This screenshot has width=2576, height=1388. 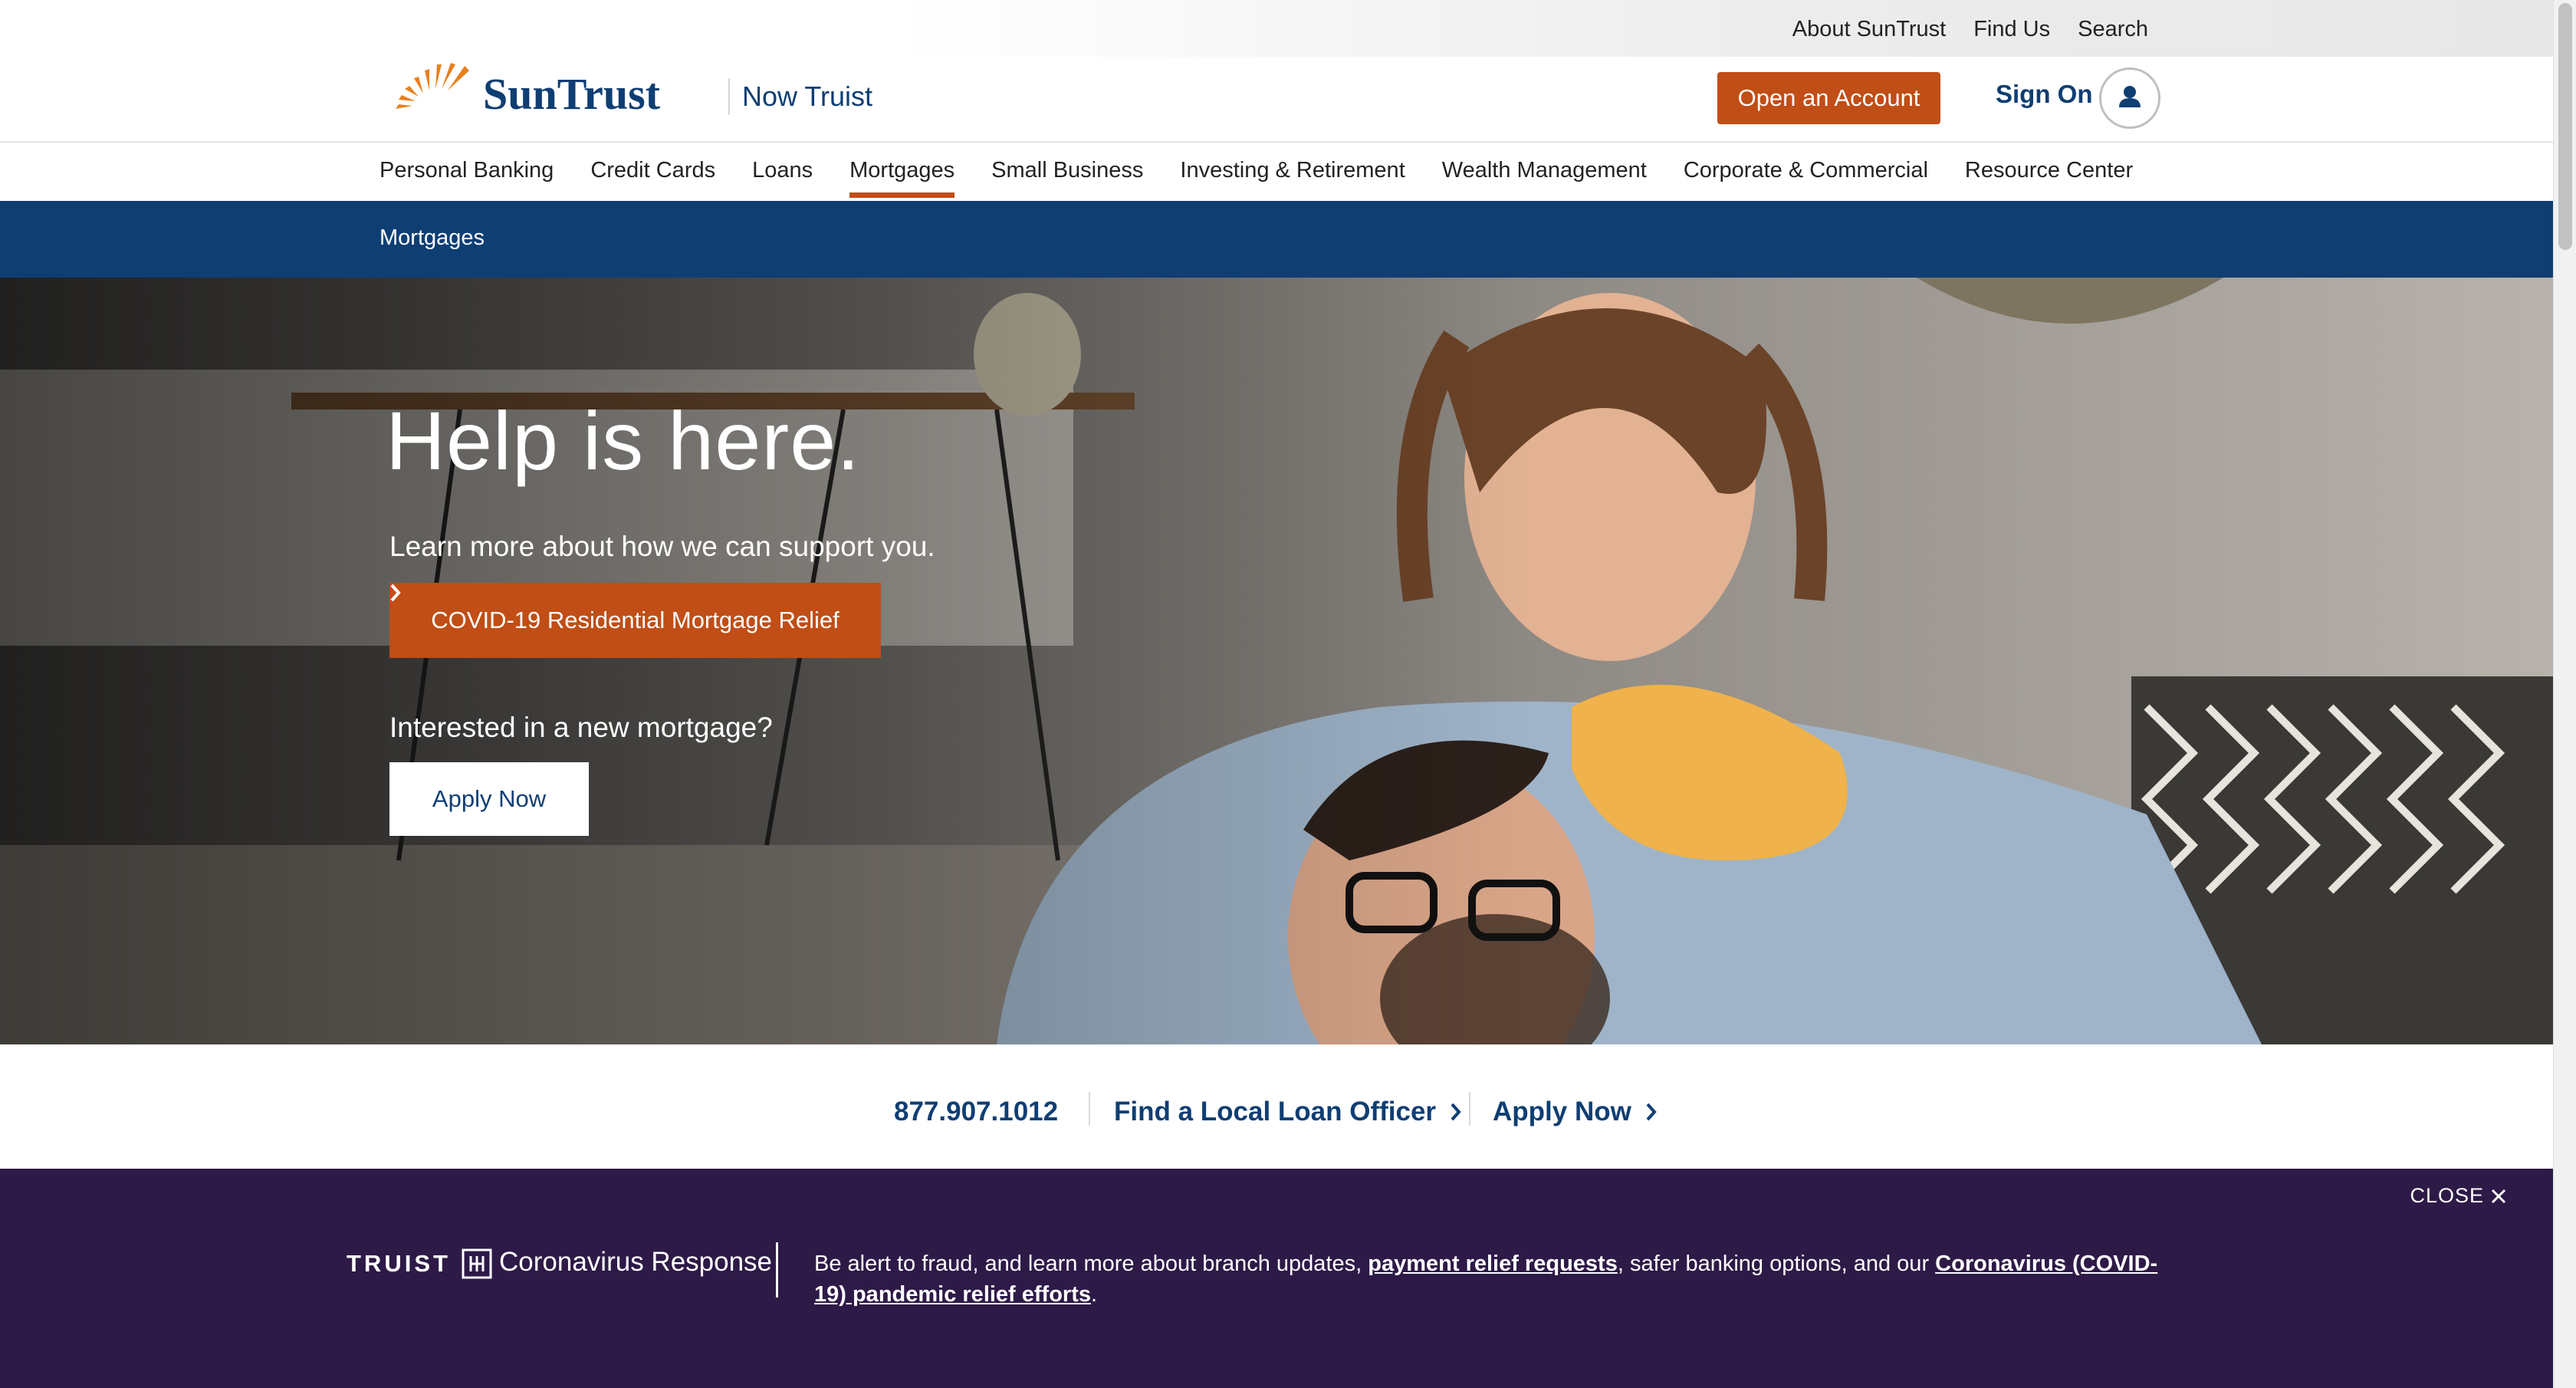 What do you see at coordinates (433, 86) in the screenshot?
I see `sun-rays-icon` at bounding box center [433, 86].